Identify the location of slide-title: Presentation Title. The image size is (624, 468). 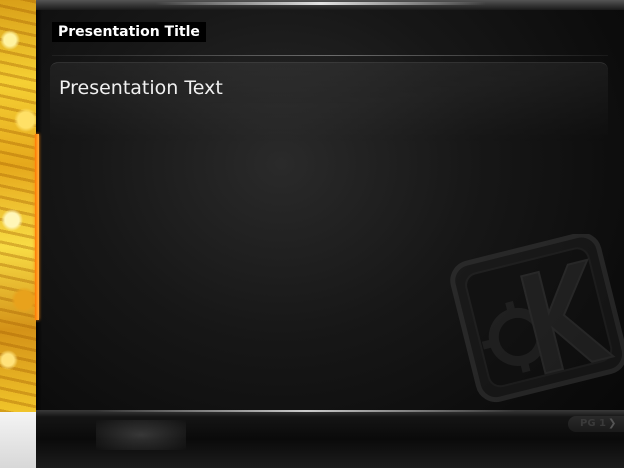
(129, 32).